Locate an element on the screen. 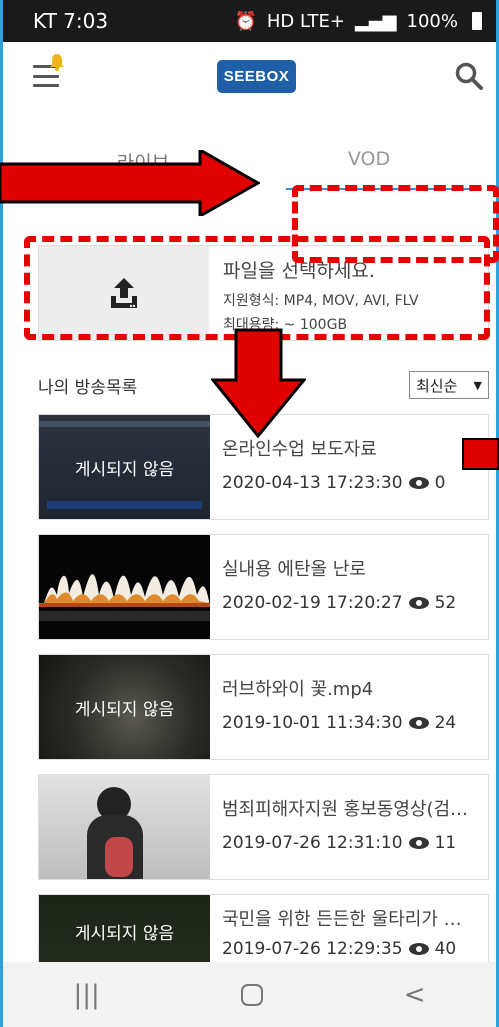 The image size is (499, 1027). alarm-icon: ⏰ is located at coordinates (245, 21).